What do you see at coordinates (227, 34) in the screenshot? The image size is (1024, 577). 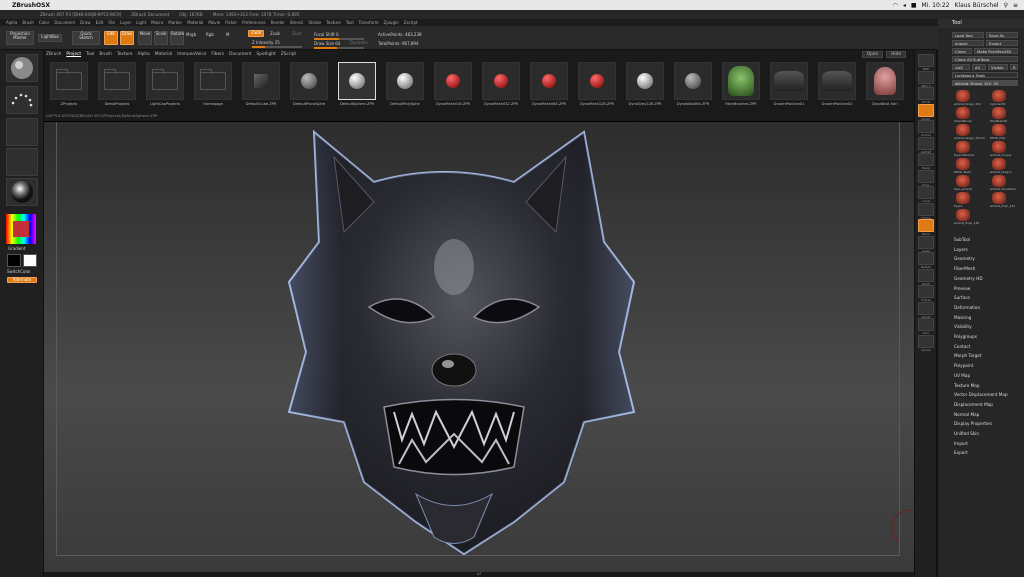 I see `m-button: M` at bounding box center [227, 34].